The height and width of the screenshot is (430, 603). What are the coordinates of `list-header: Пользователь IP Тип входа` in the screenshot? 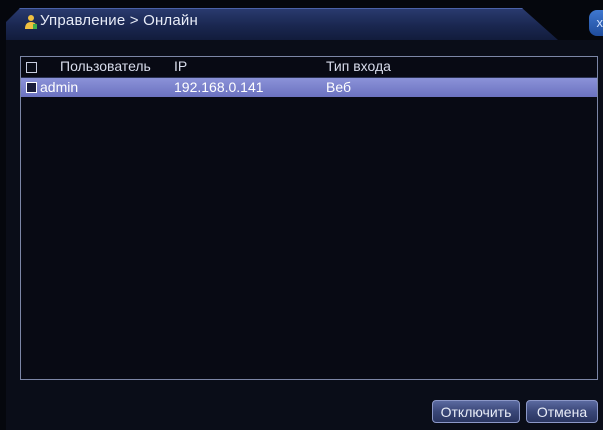 It's located at (309, 67).